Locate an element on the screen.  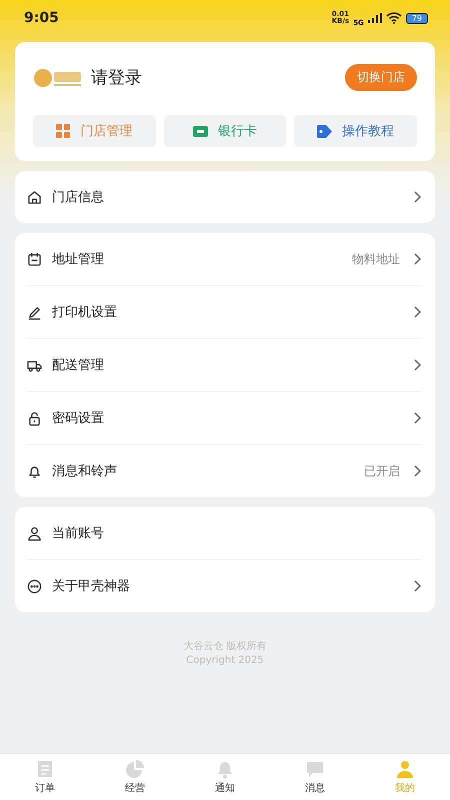
menu-label: 关于甲壳神器 is located at coordinates (91, 586).